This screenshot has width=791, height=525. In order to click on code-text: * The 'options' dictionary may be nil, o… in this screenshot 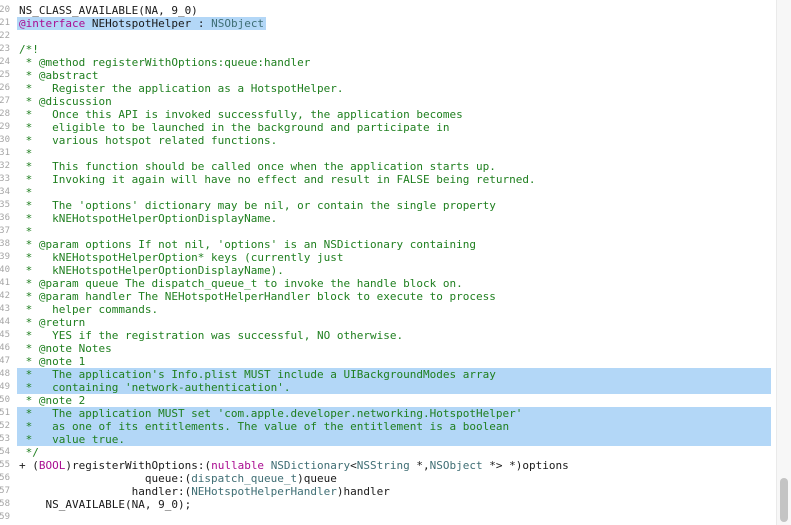, I will do `click(257, 205)`.